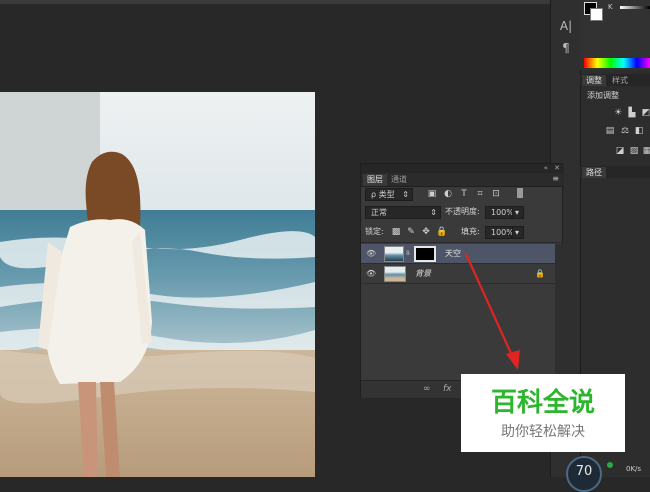 The image size is (650, 492). What do you see at coordinates (499, 232) in the screenshot?
I see `fill-input: 100%` at bounding box center [499, 232].